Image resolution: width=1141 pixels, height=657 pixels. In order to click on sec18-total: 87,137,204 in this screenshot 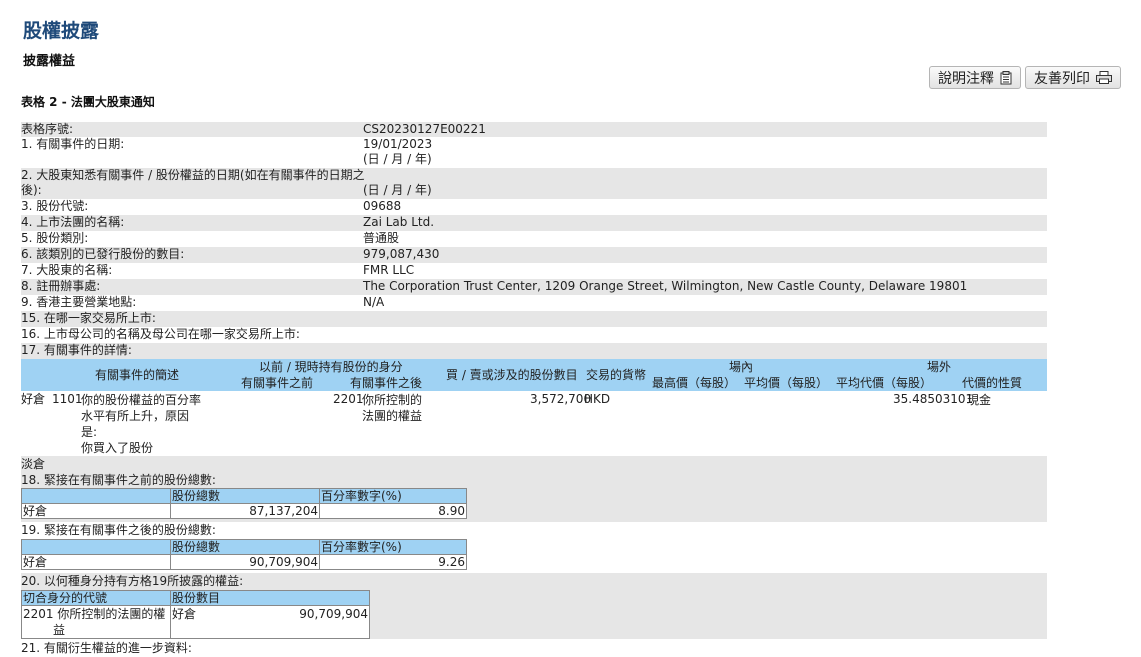, I will do `click(245, 511)`.